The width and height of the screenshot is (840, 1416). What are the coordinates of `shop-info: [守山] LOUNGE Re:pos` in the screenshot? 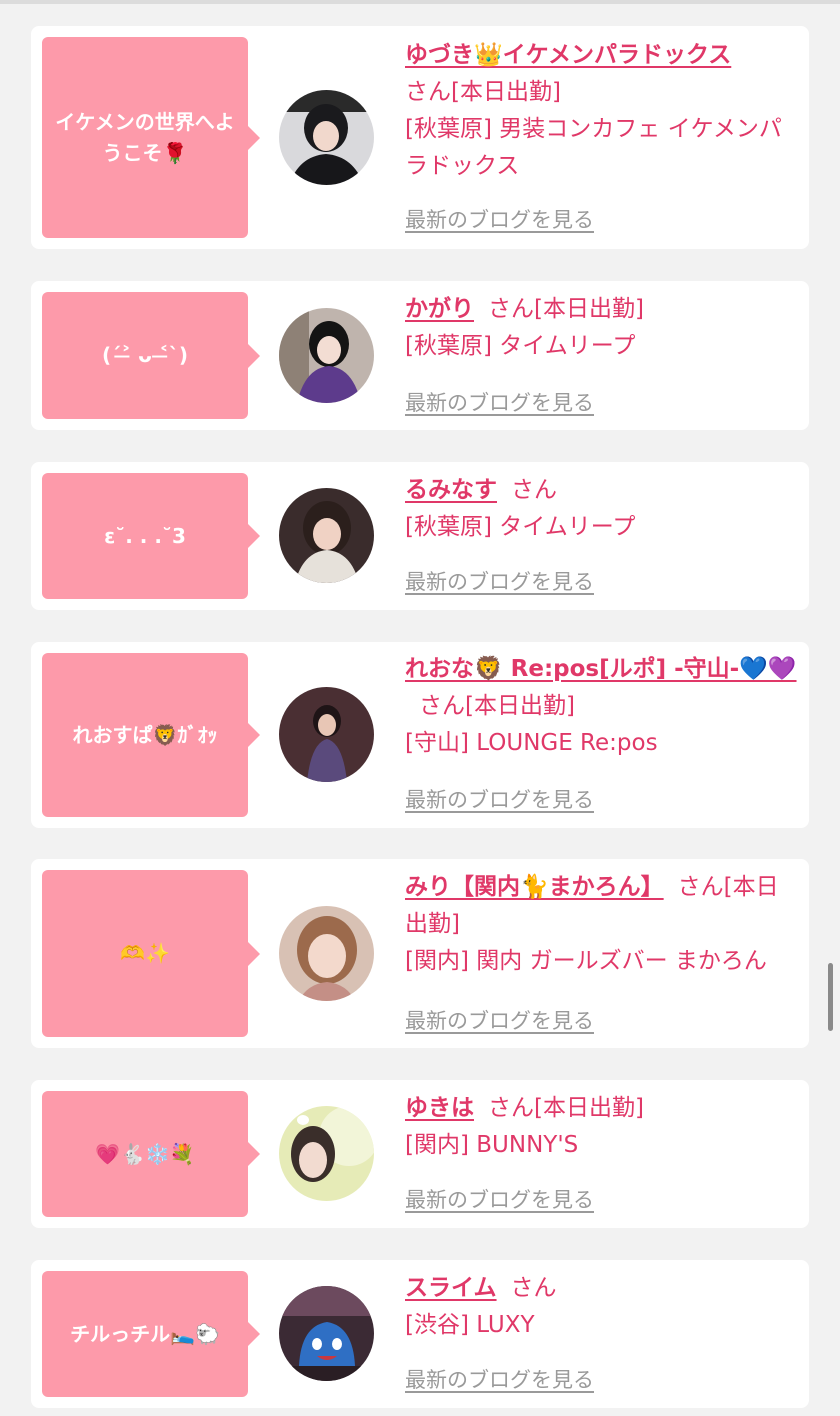 It's located at (531, 743).